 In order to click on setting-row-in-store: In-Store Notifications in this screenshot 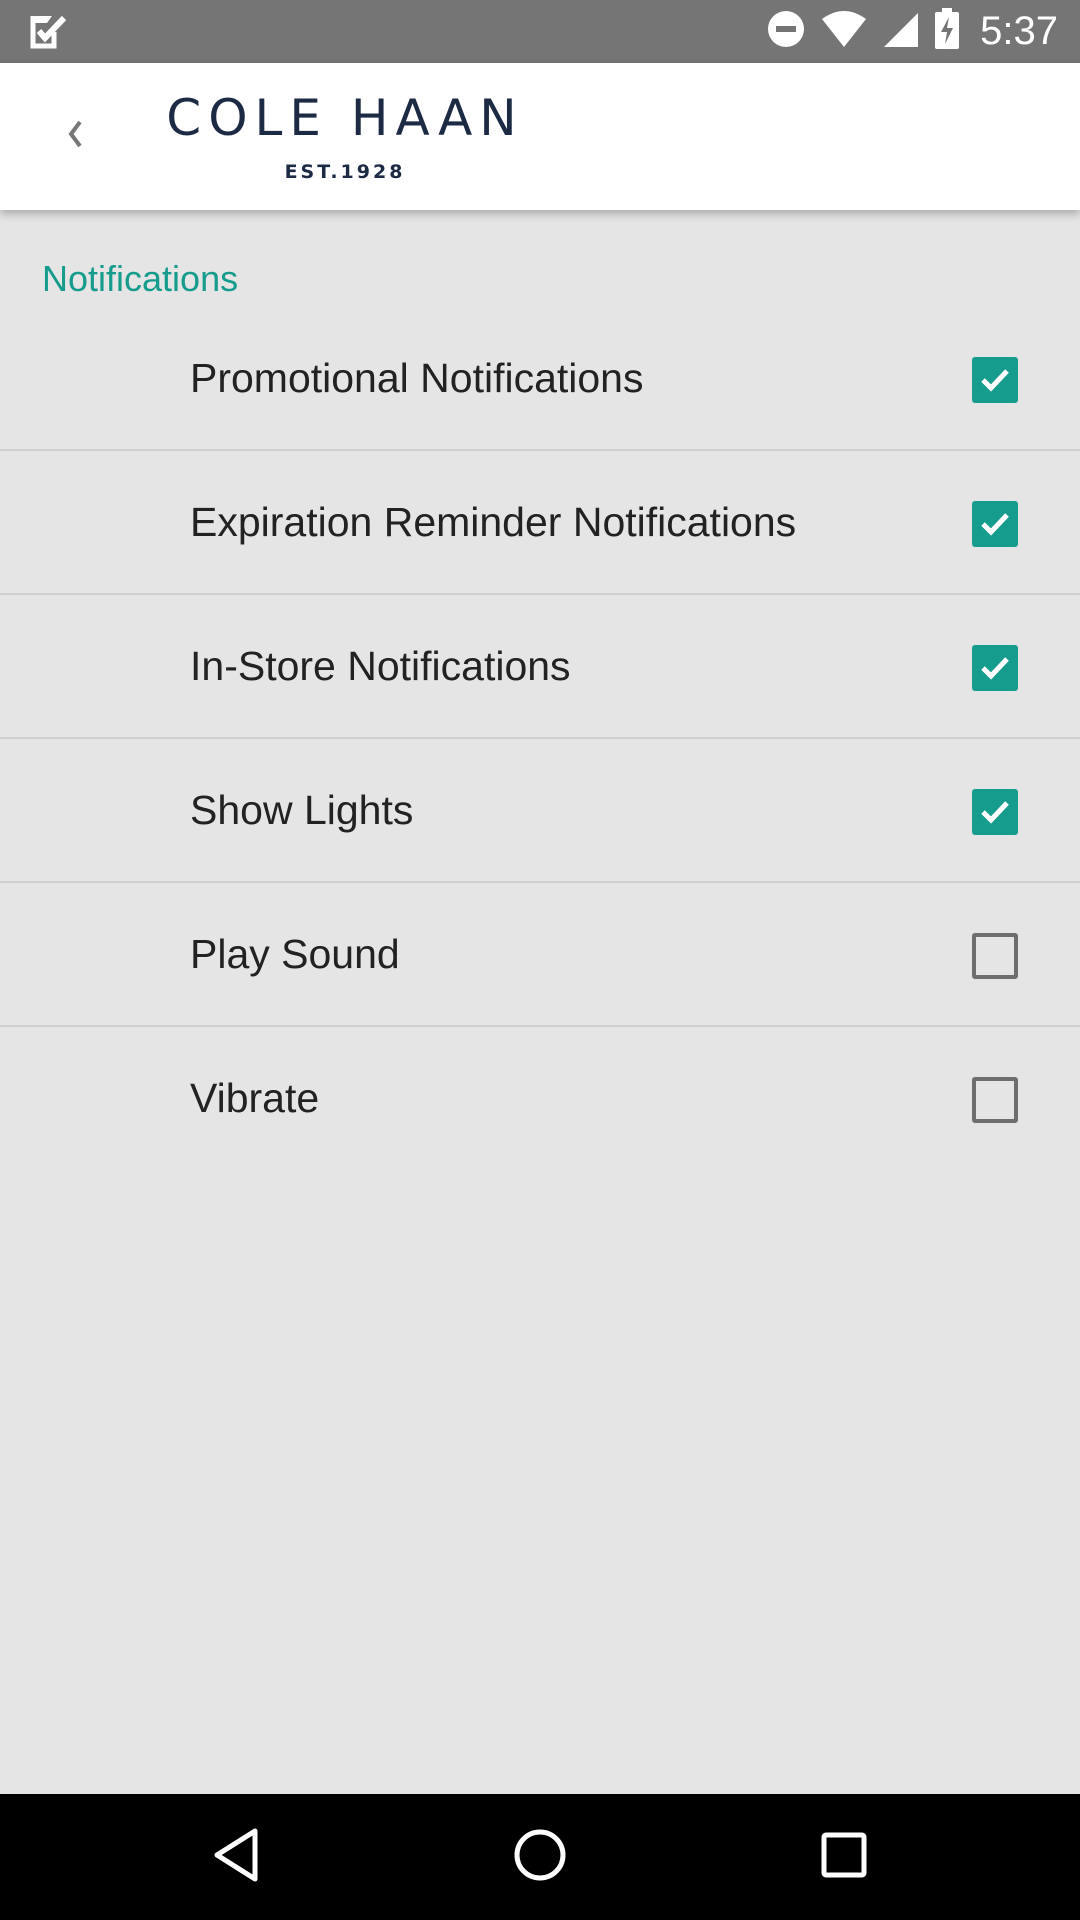, I will do `click(540, 667)`.